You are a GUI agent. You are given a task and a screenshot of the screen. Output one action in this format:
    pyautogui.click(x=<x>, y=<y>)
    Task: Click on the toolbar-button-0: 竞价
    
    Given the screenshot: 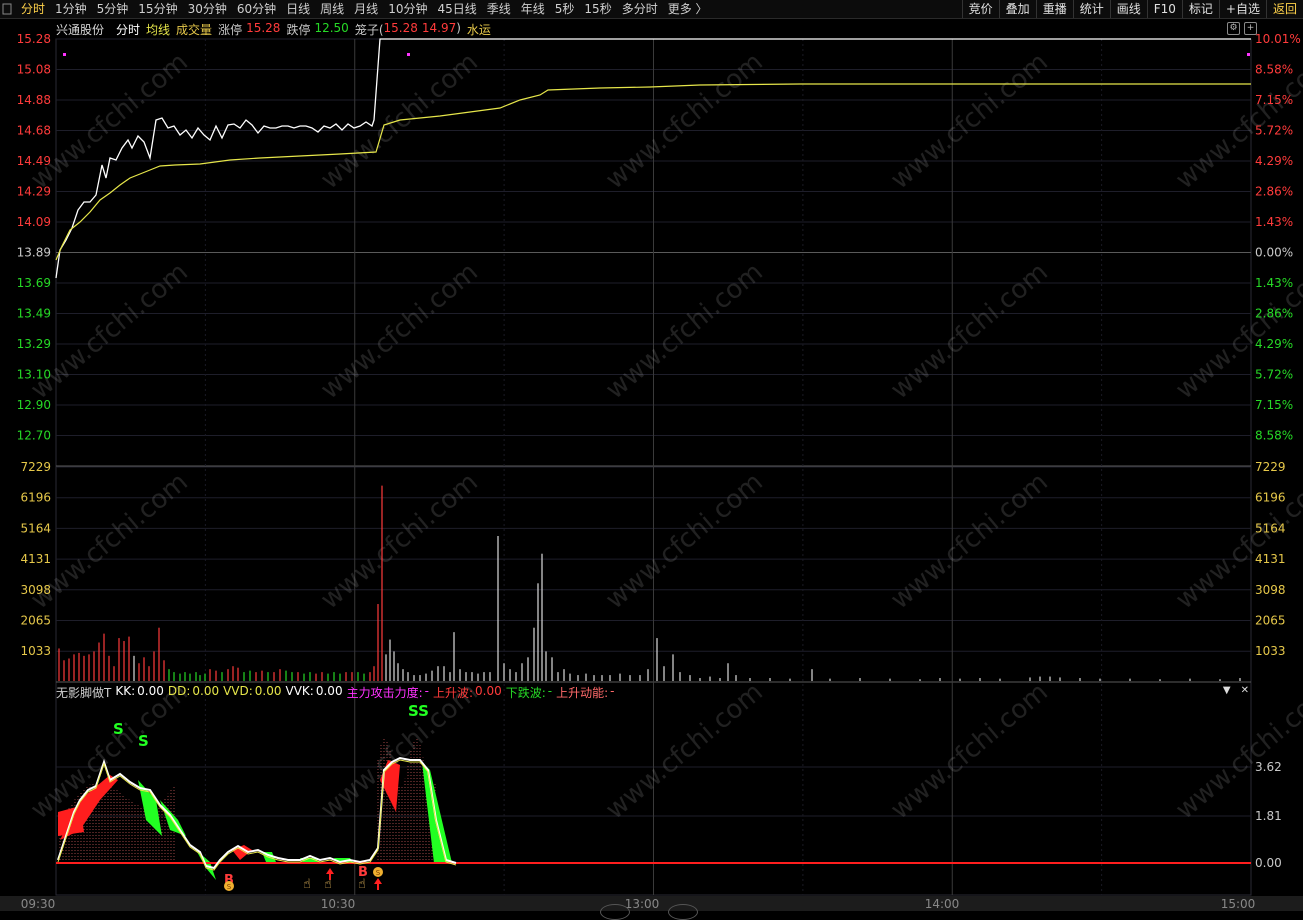 What is the action you would take?
    pyautogui.click(x=980, y=9)
    